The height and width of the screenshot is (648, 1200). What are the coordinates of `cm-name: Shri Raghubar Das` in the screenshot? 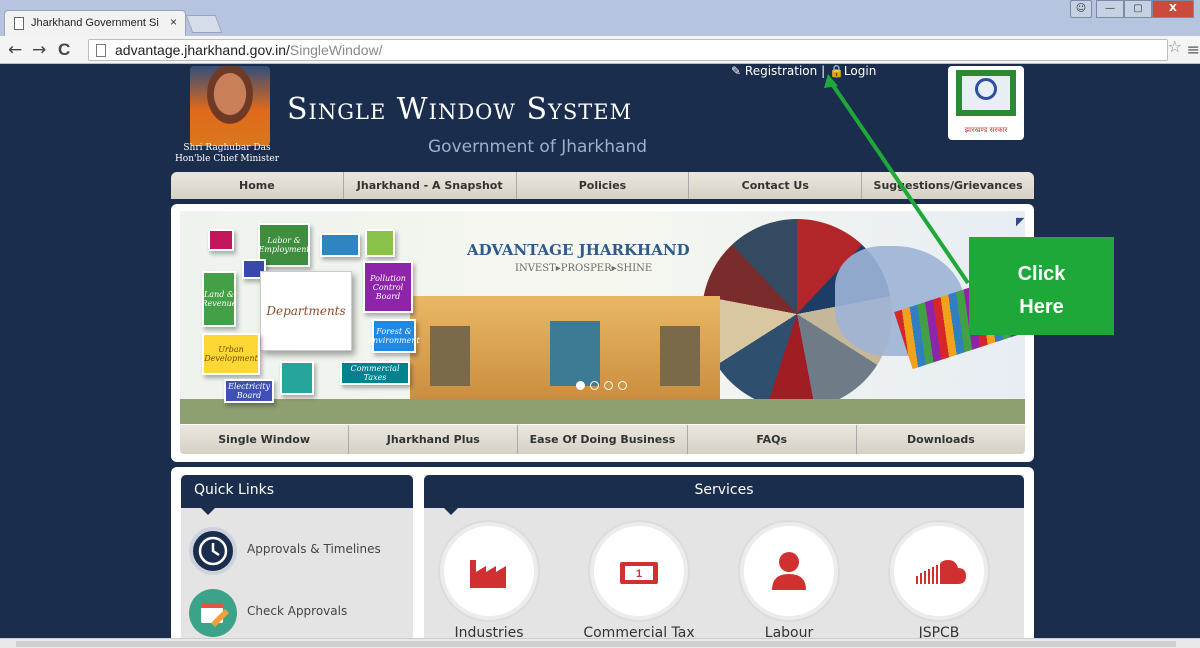 It's located at (227, 148).